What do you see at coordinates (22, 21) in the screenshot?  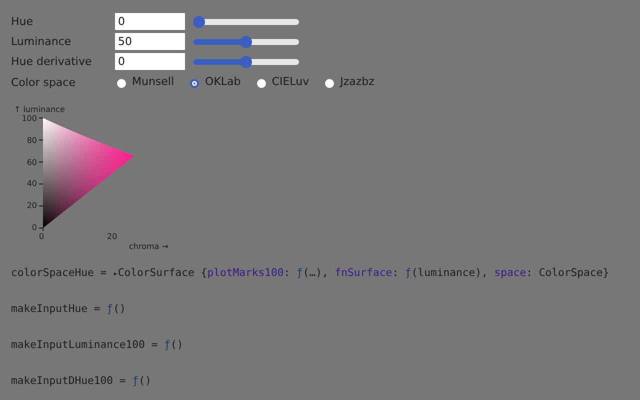 I see `field-label: Hue` at bounding box center [22, 21].